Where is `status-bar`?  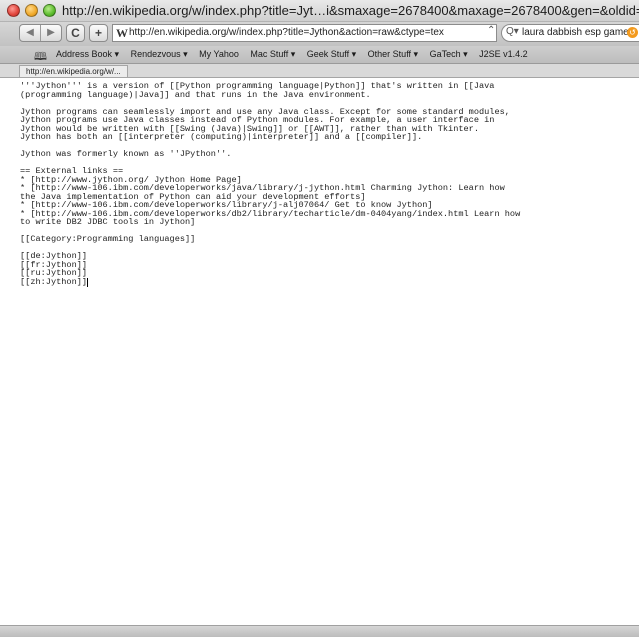
status-bar is located at coordinates (319, 631).